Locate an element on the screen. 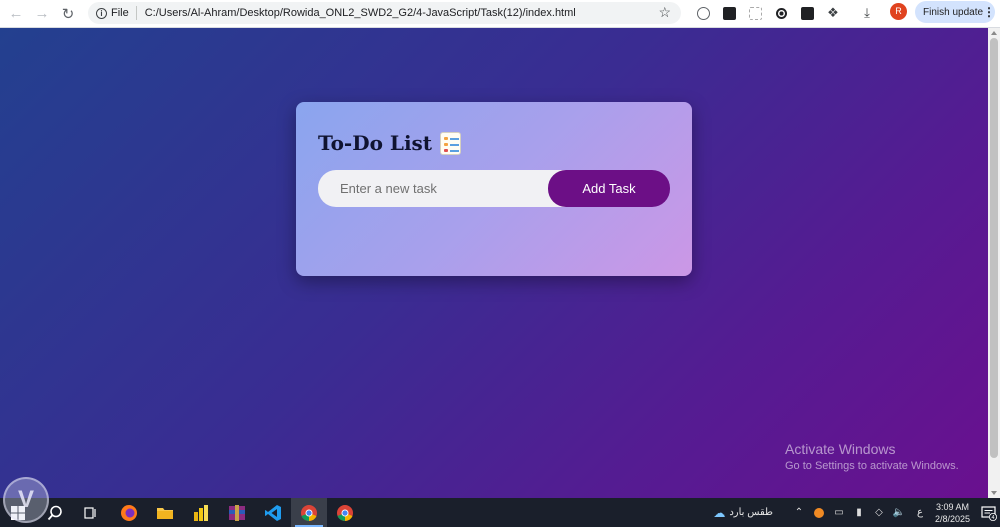 The width and height of the screenshot is (1000, 527). profile-avatar: R is located at coordinates (898, 11).